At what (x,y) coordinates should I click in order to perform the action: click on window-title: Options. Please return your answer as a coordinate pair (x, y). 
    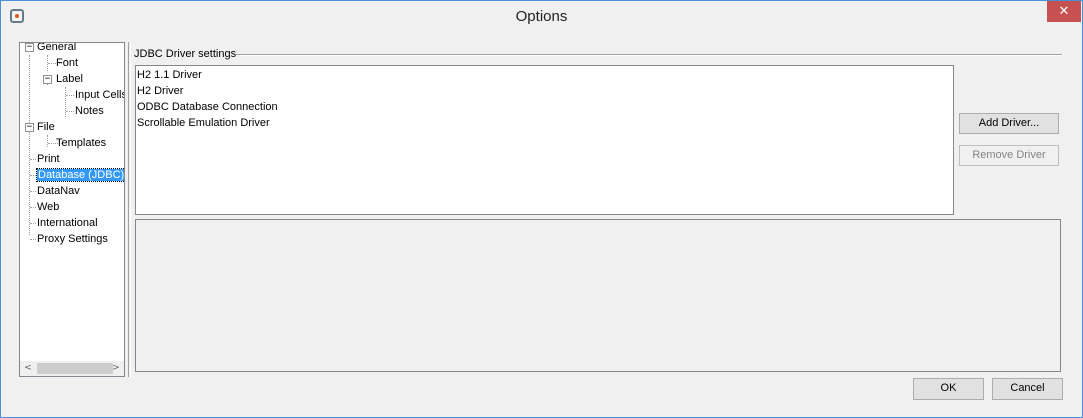
    Looking at the image, I should click on (541, 16).